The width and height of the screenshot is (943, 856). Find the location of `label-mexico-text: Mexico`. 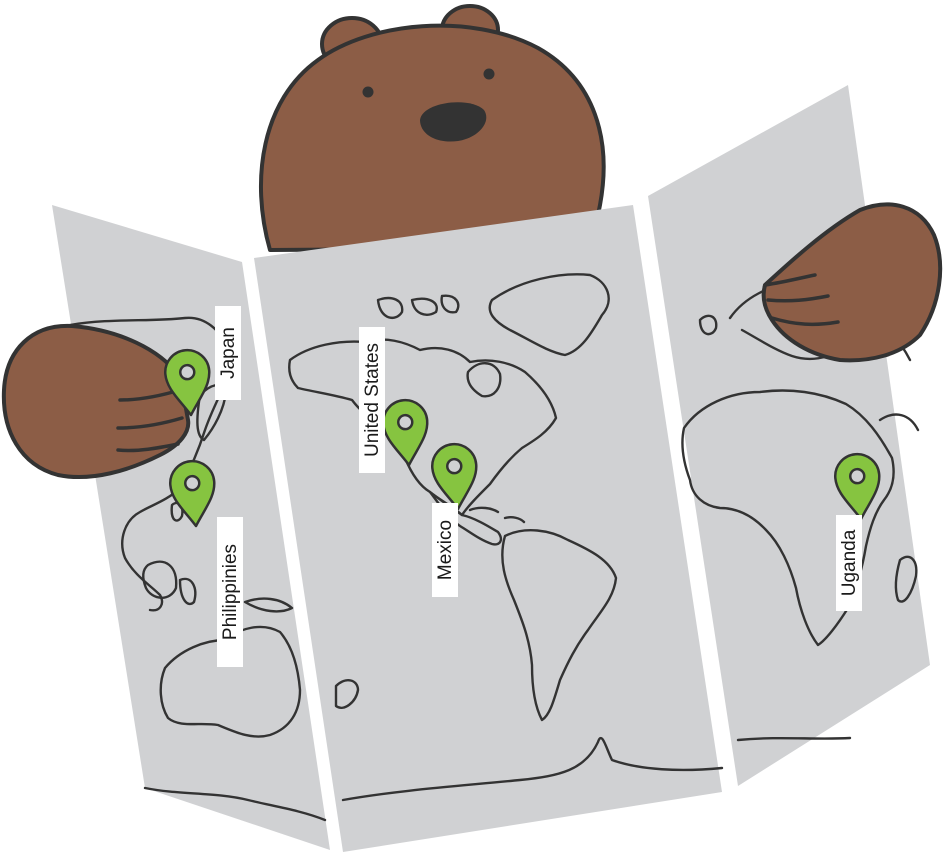

label-mexico-text: Mexico is located at coordinates (445, 550).